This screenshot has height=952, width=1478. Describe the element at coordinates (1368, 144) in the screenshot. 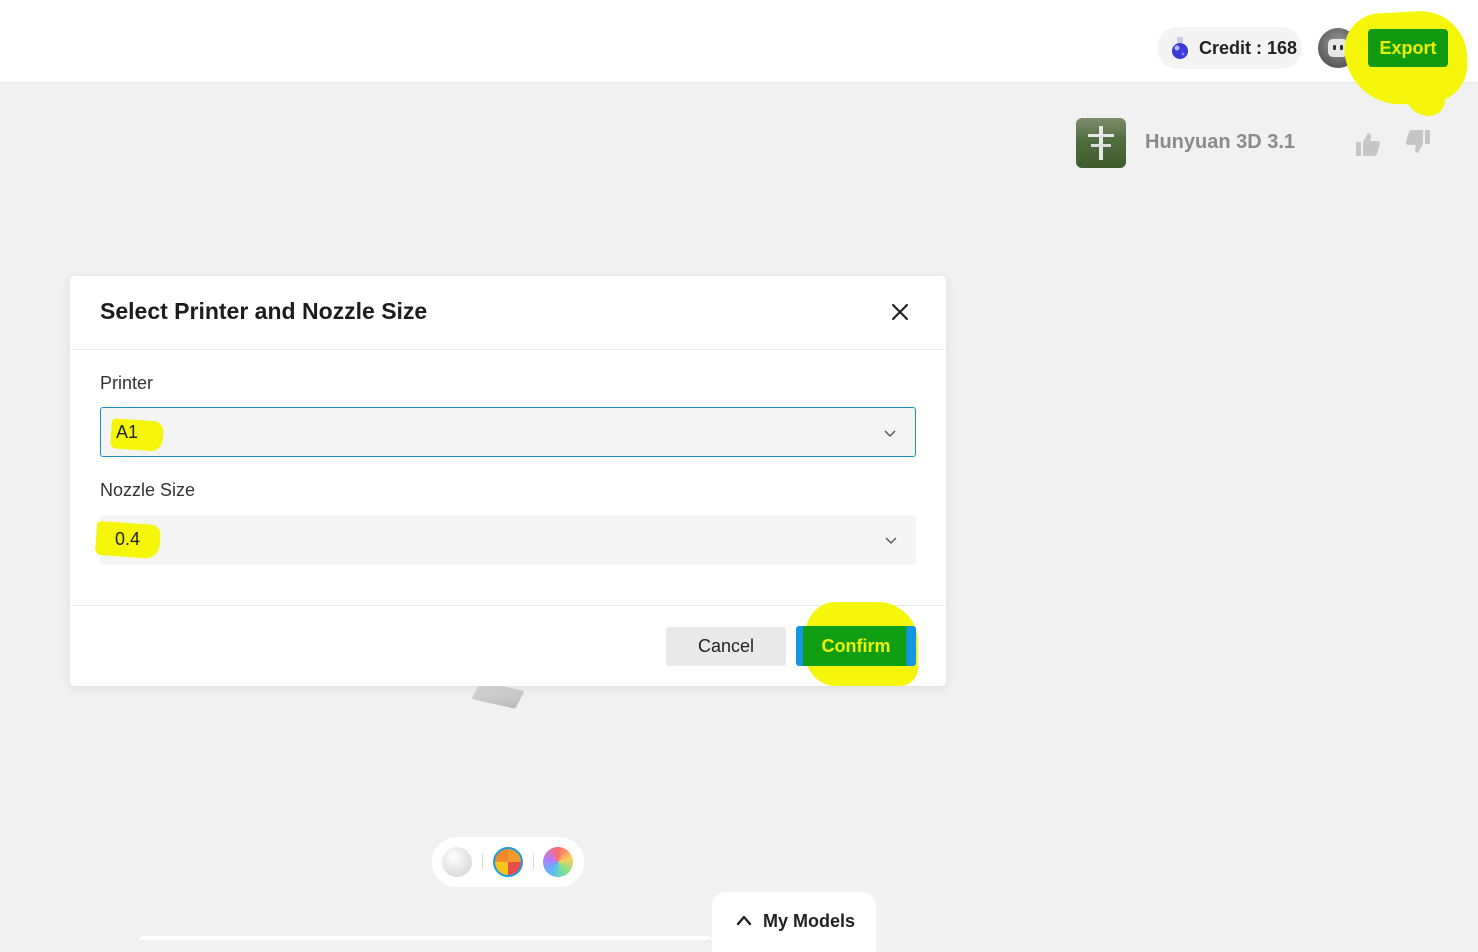

I see `thumbs-up-icon` at that location.